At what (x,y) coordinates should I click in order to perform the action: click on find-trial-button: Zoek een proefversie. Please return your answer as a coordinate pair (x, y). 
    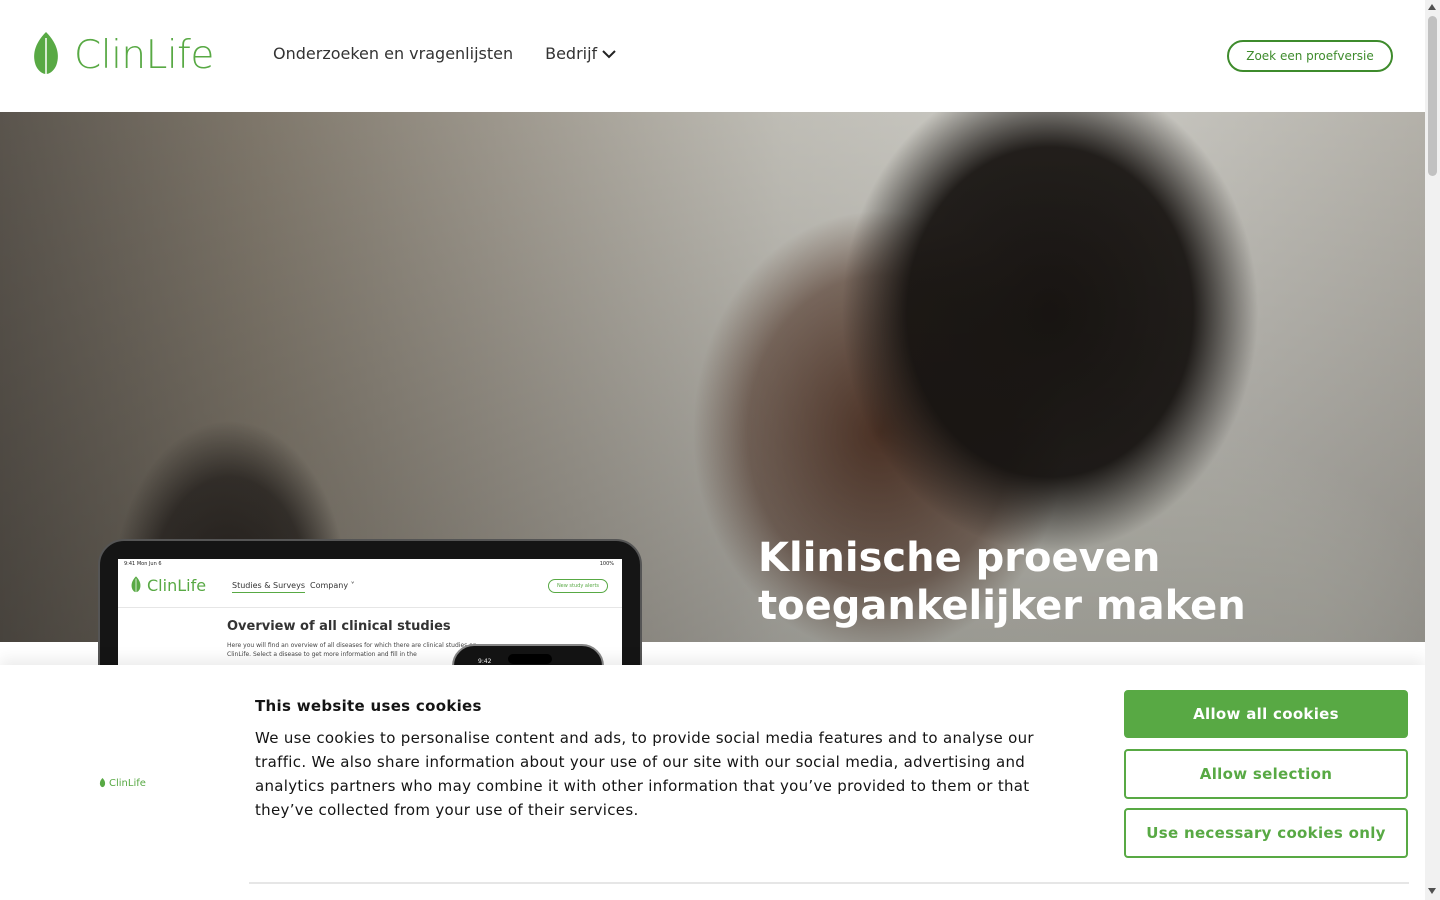
    Looking at the image, I should click on (1310, 56).